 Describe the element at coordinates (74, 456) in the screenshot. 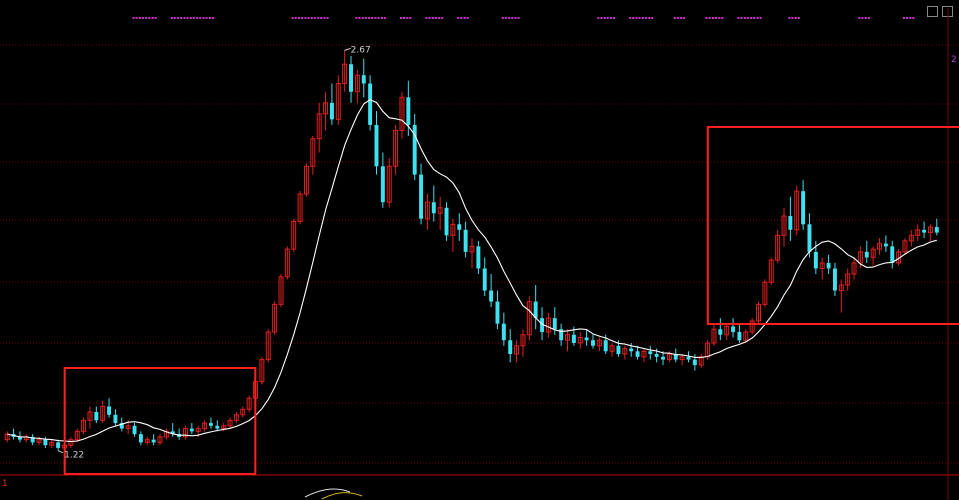

I see `low-price-label: 1.22` at that location.